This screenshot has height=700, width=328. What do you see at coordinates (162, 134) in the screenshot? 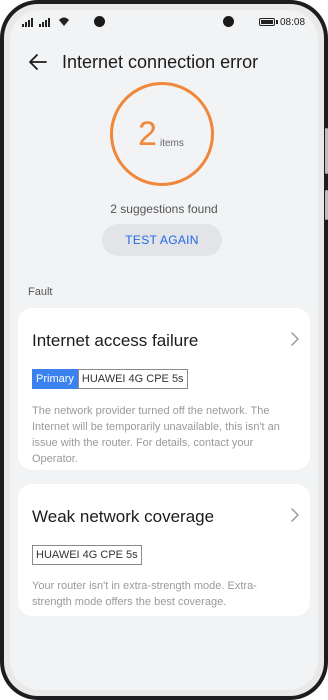
I see `issue-count-ring` at bounding box center [162, 134].